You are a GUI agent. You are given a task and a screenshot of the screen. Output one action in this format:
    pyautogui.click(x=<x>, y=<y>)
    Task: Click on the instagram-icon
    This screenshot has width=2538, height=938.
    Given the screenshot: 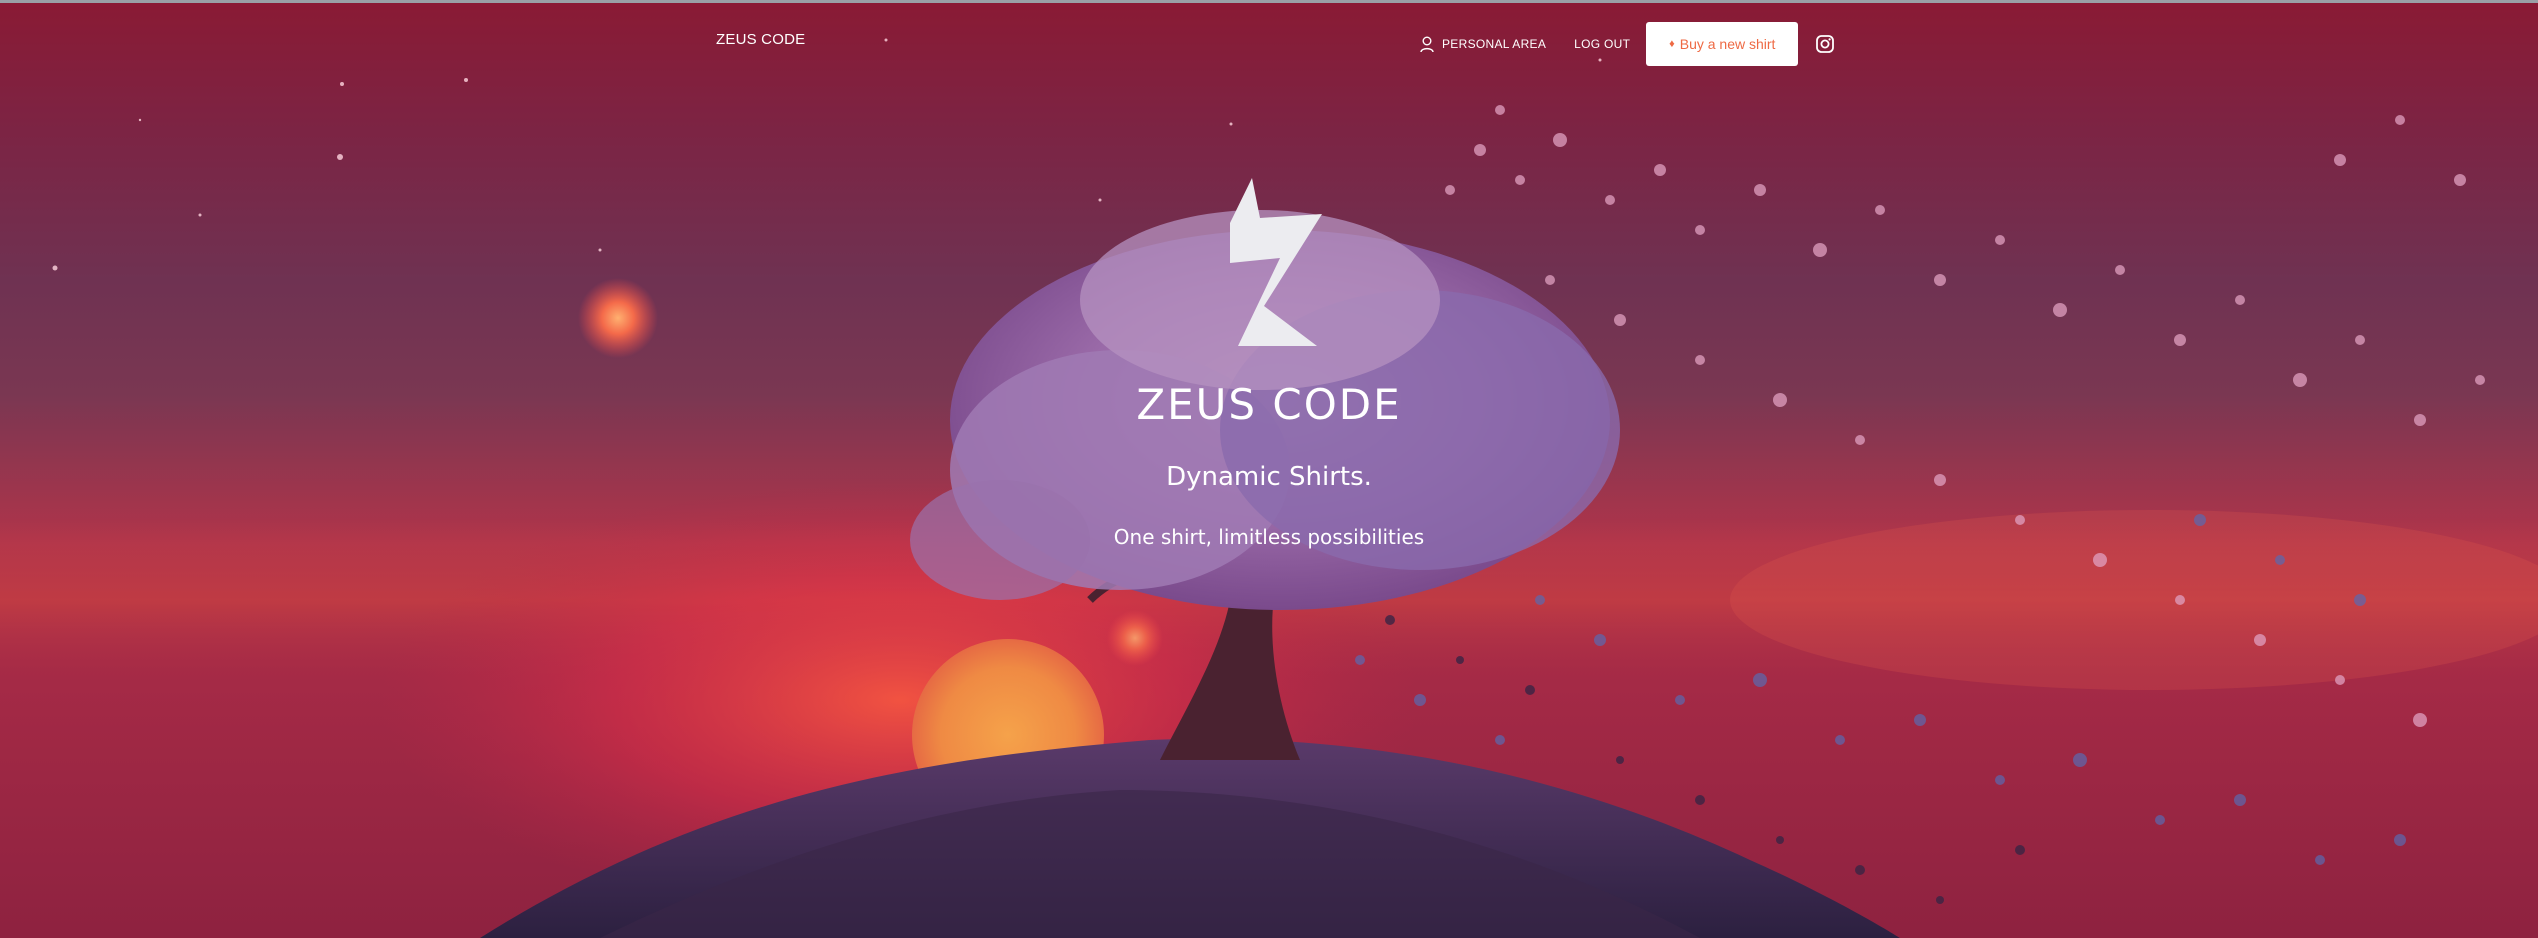 What is the action you would take?
    pyautogui.click(x=1825, y=44)
    